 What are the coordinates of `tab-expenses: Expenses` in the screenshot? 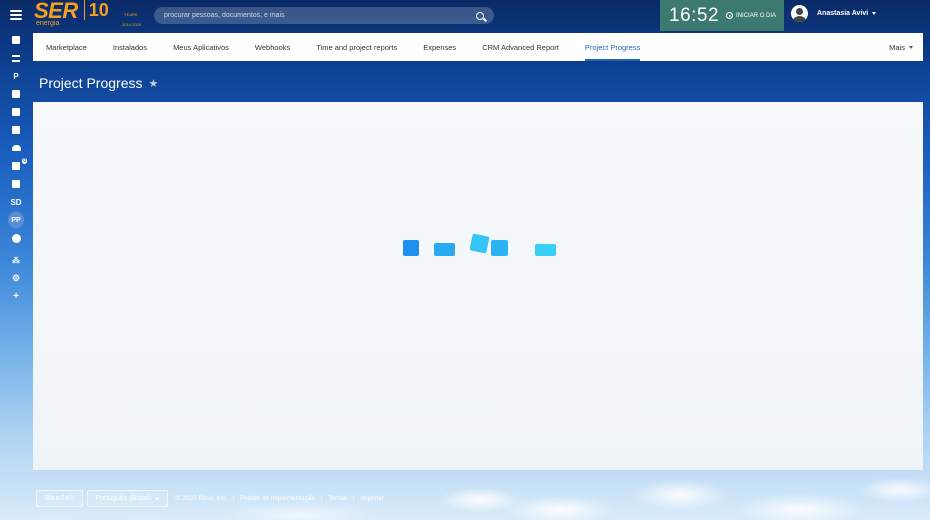 It's located at (439, 47).